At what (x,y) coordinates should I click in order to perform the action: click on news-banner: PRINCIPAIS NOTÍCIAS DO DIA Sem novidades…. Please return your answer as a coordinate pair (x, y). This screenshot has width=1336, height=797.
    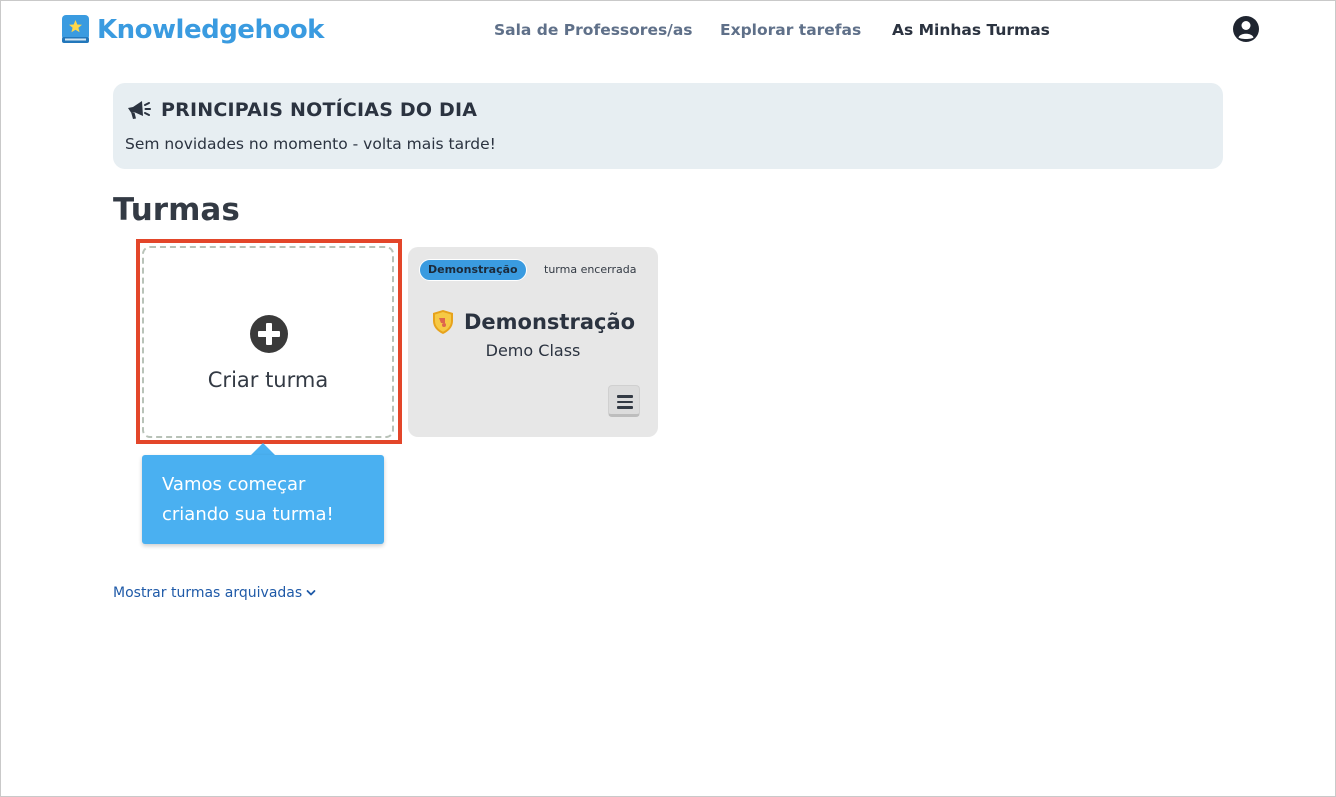
    Looking at the image, I should click on (668, 126).